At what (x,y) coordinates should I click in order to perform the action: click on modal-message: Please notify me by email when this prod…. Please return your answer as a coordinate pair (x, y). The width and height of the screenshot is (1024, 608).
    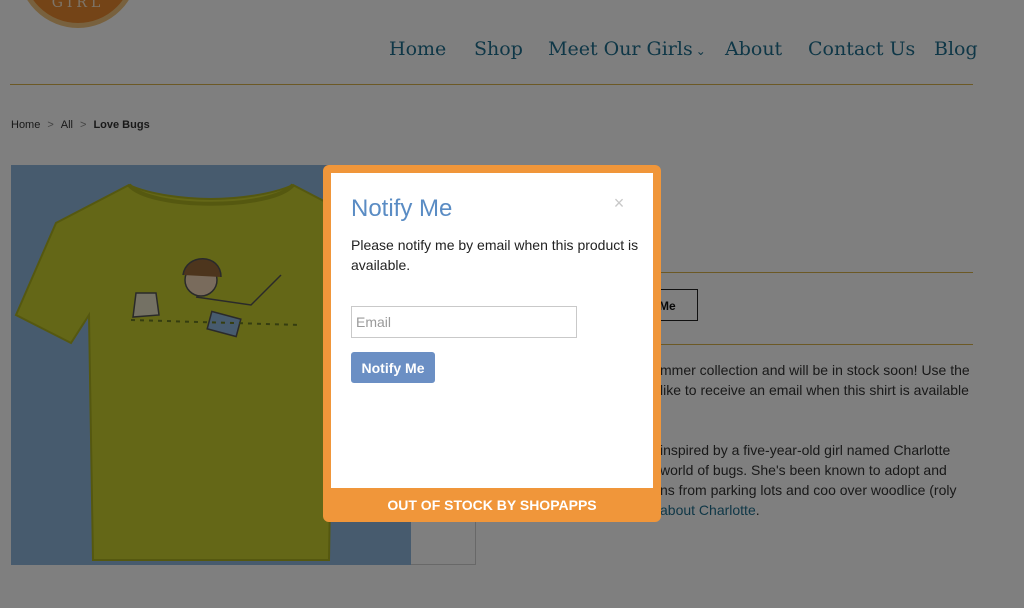
    Looking at the image, I should click on (495, 255).